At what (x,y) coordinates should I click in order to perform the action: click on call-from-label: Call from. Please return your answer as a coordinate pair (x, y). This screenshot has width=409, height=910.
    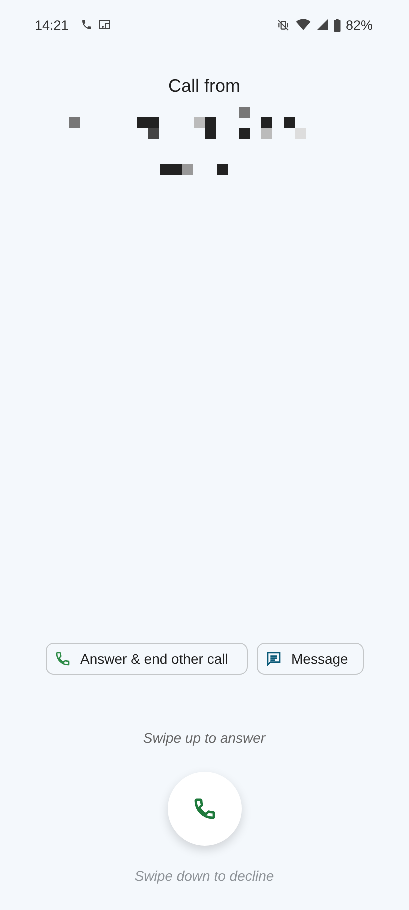
    Looking at the image, I should click on (204, 86).